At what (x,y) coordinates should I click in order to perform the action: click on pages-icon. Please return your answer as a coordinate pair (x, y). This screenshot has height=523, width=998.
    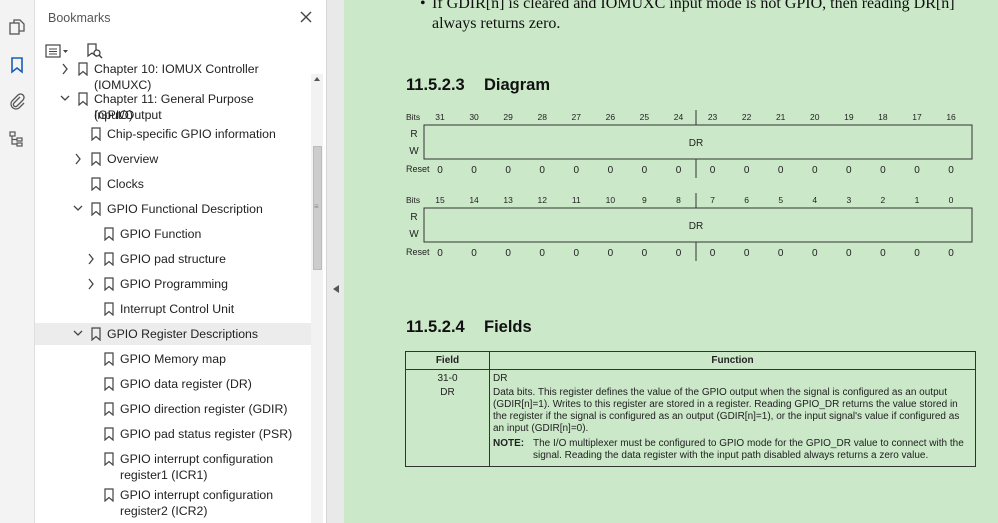
    Looking at the image, I should click on (17, 27).